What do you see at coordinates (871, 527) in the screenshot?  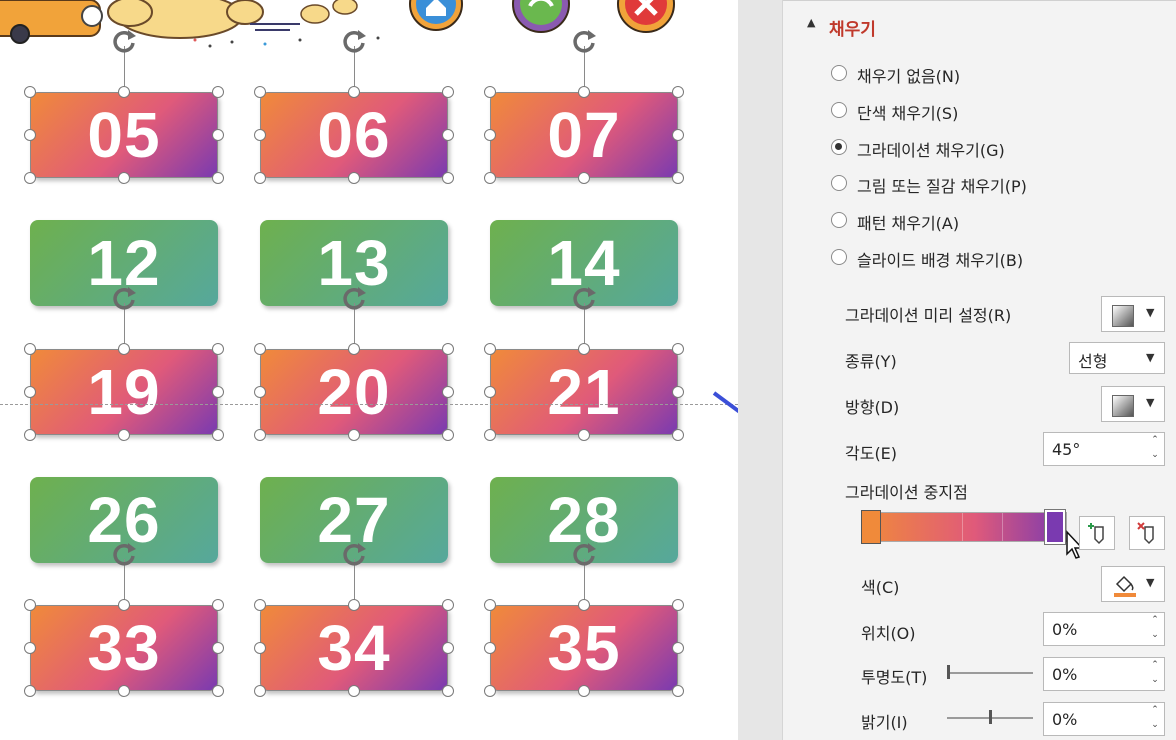 I see `gradient-stop-left` at bounding box center [871, 527].